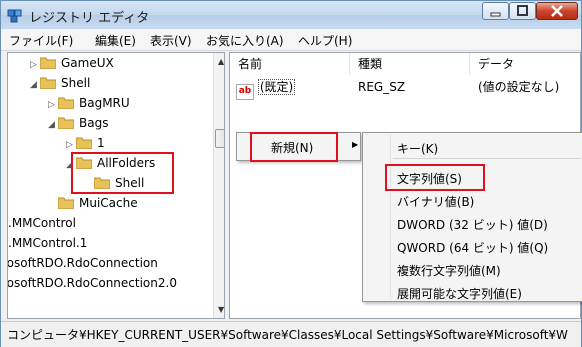 This screenshot has width=582, height=347. What do you see at coordinates (245, 40) in the screenshot?
I see `menu-favorites: お気に入り(A)` at bounding box center [245, 40].